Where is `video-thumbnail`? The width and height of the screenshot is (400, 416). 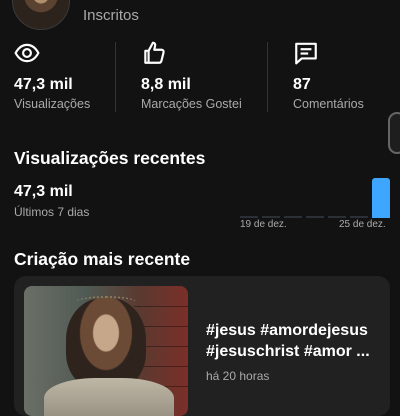 video-thumbnail is located at coordinates (106, 351).